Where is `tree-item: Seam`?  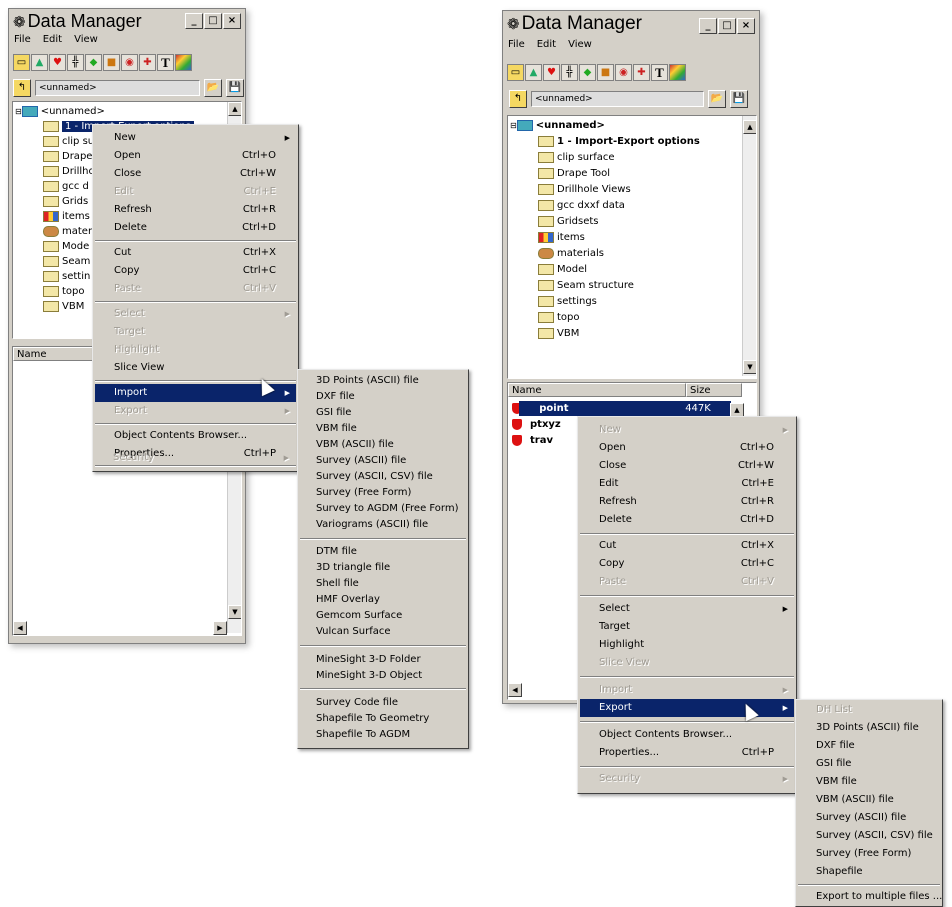 tree-item: Seam is located at coordinates (66, 261).